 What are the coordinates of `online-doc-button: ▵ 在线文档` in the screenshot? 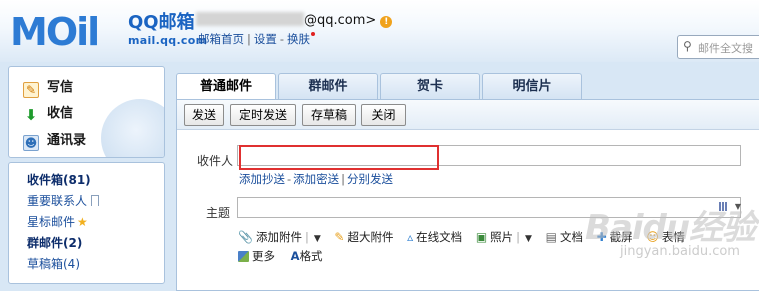 It's located at (434, 237).